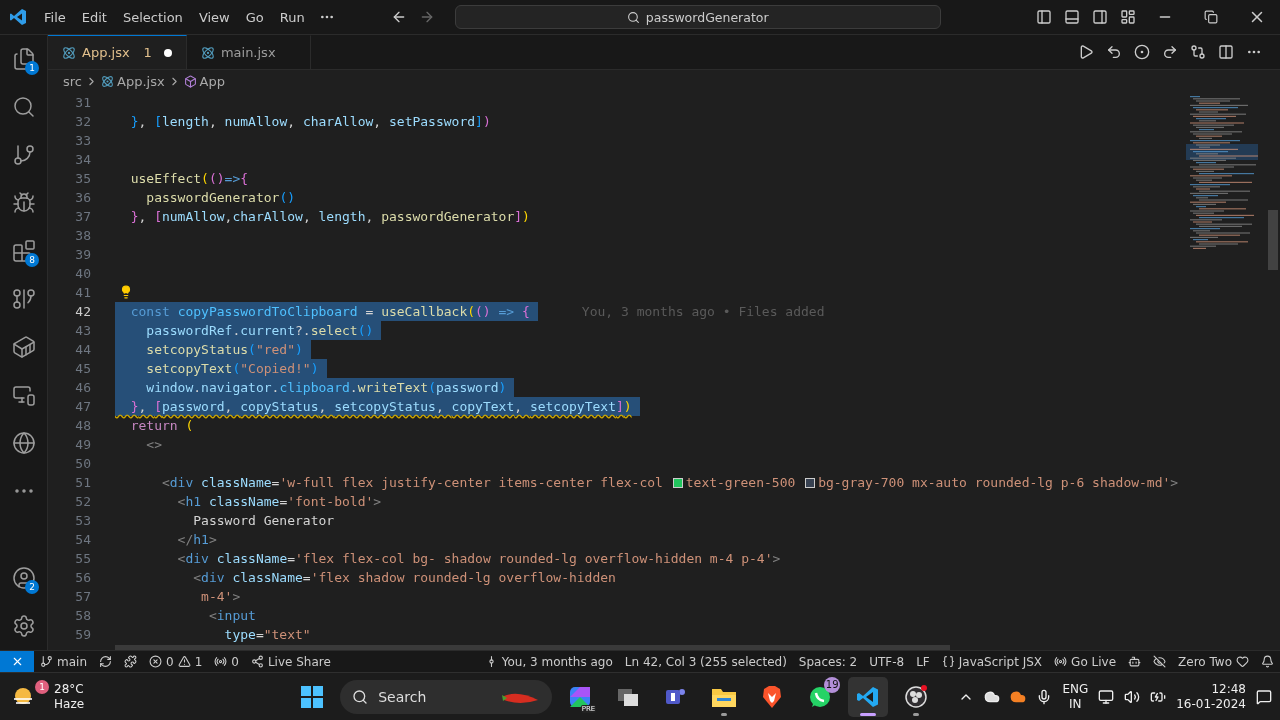 Image resolution: width=1280 pixels, height=720 pixels. Describe the element at coordinates (1061, 661) in the screenshot. I see `broadcast-icon` at that location.